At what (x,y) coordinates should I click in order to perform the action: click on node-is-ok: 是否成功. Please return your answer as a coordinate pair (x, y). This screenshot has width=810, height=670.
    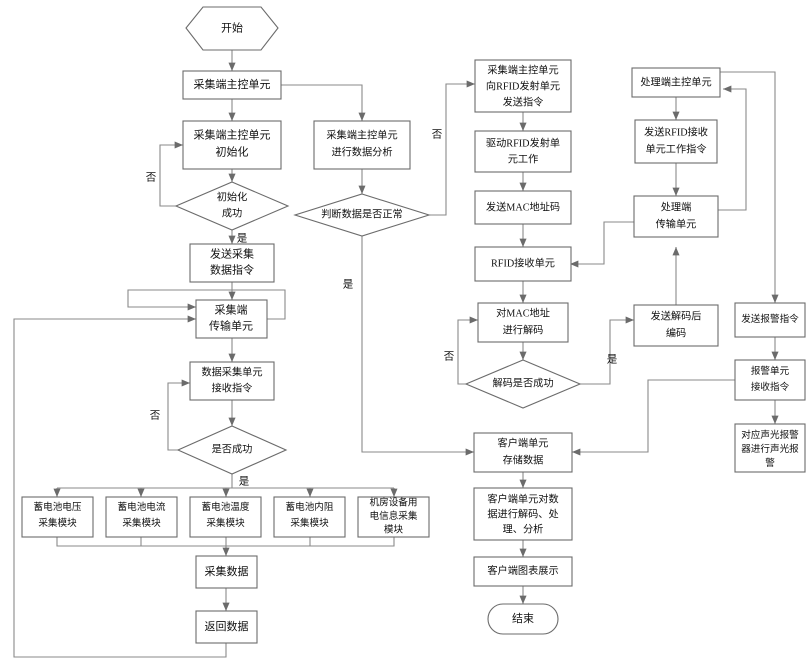
    Looking at the image, I should click on (232, 450).